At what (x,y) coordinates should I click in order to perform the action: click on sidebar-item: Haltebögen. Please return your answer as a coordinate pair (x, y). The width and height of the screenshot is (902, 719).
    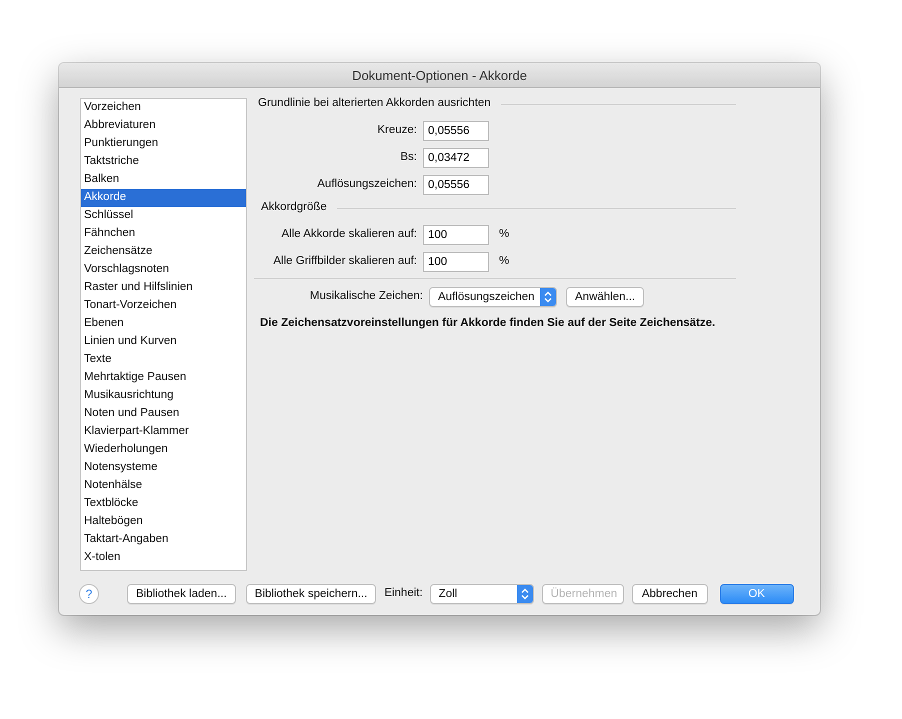
    Looking at the image, I should click on (163, 522).